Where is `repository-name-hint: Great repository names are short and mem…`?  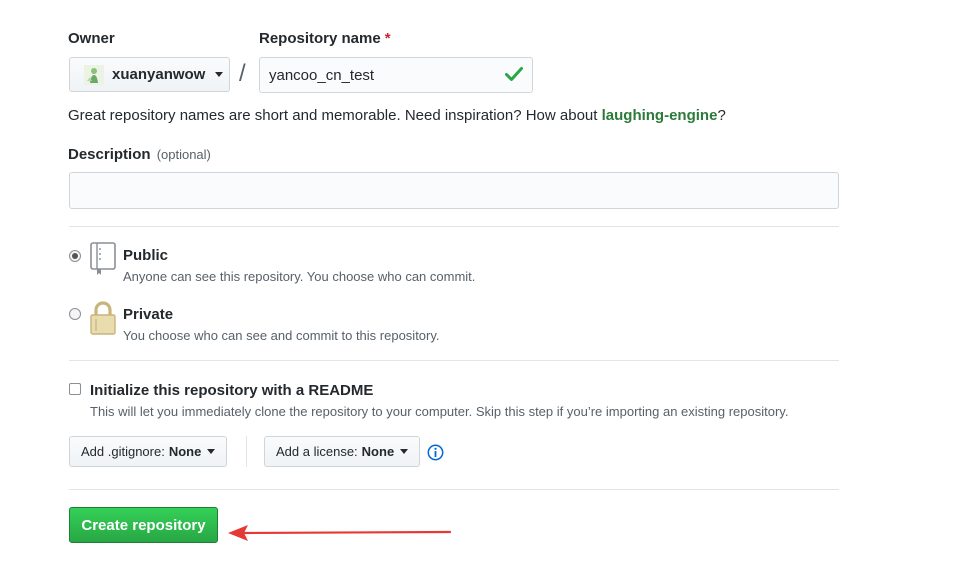 repository-name-hint: Great repository names are short and mem… is located at coordinates (397, 115).